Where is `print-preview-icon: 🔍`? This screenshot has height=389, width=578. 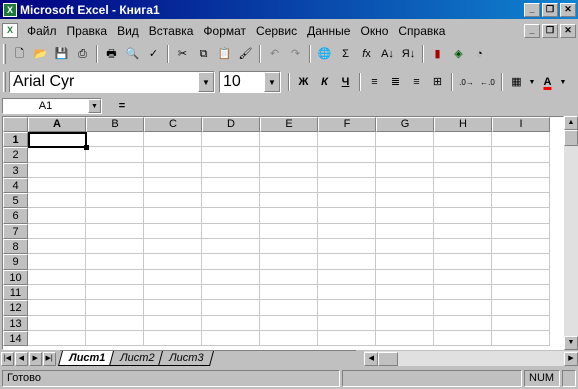 print-preview-icon: 🔍 is located at coordinates (132, 54).